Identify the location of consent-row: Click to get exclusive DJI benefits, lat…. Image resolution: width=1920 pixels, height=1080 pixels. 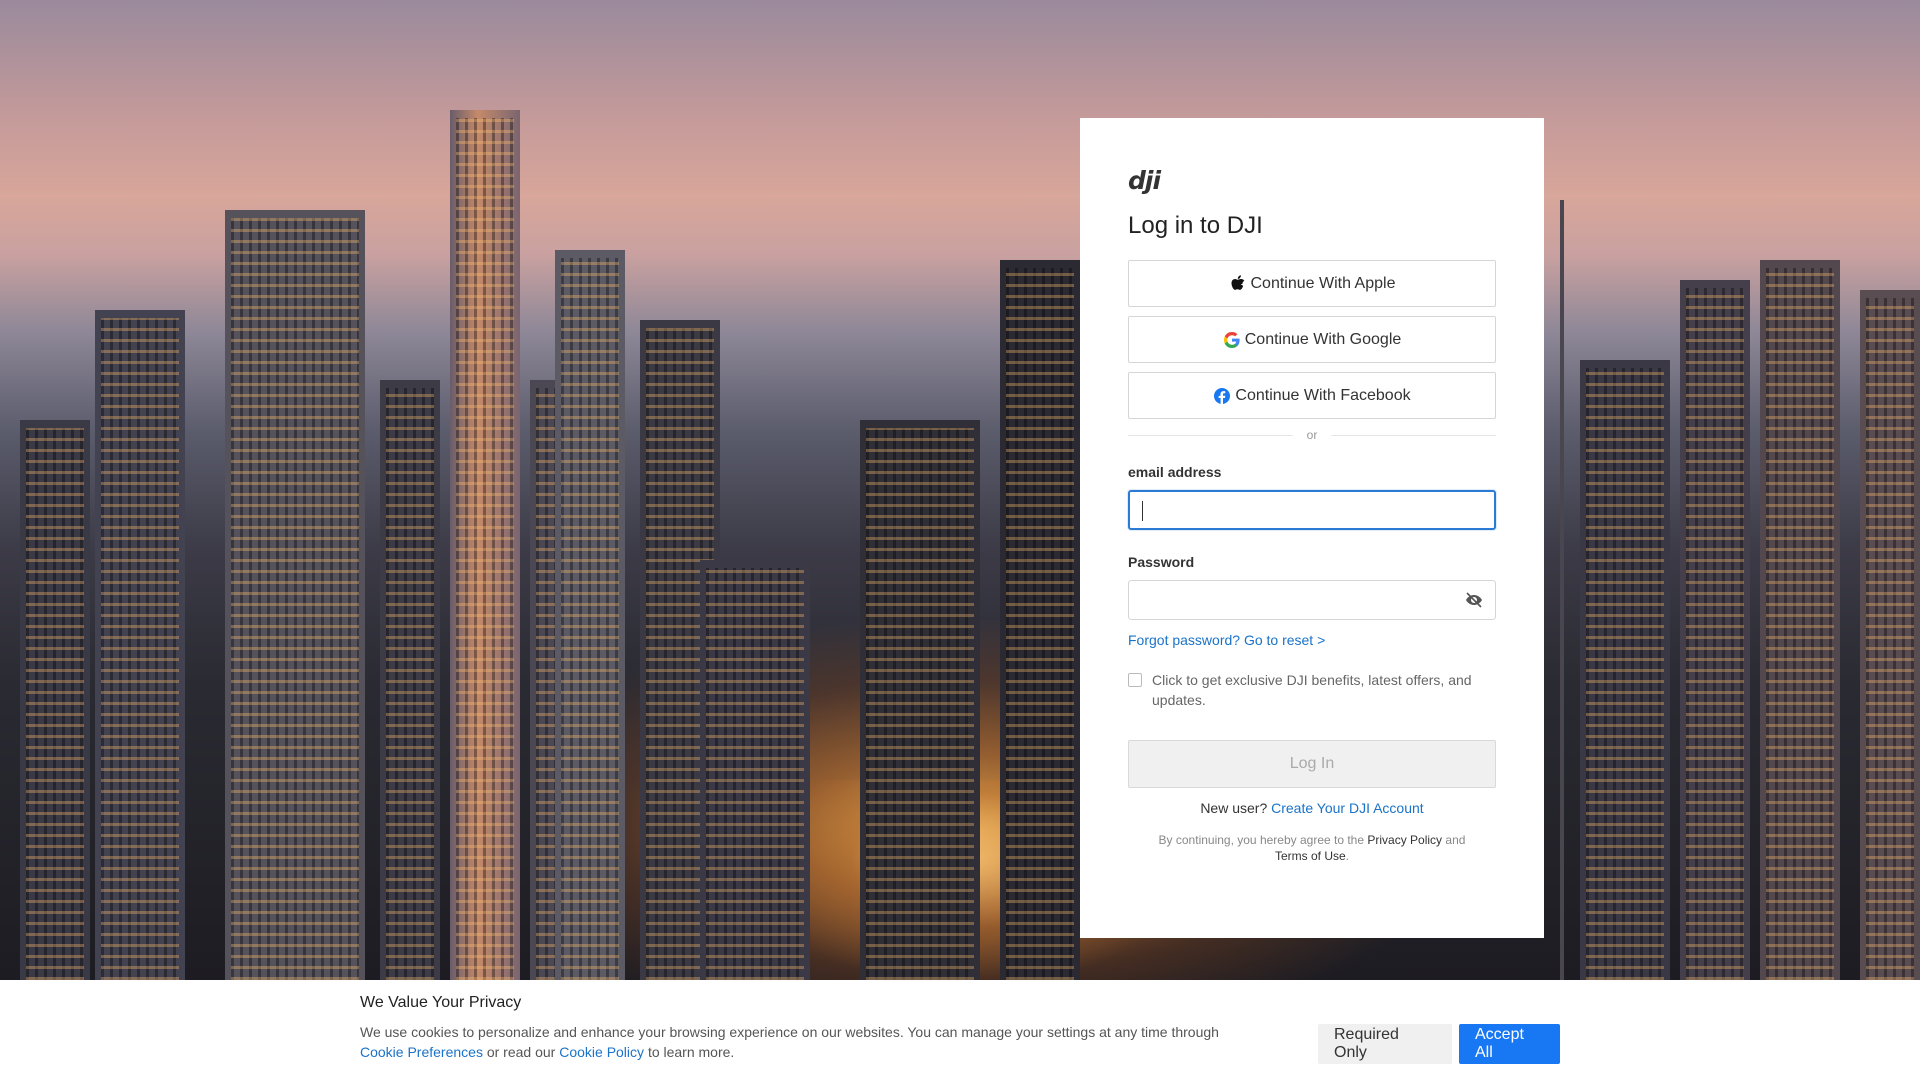
(1312, 690).